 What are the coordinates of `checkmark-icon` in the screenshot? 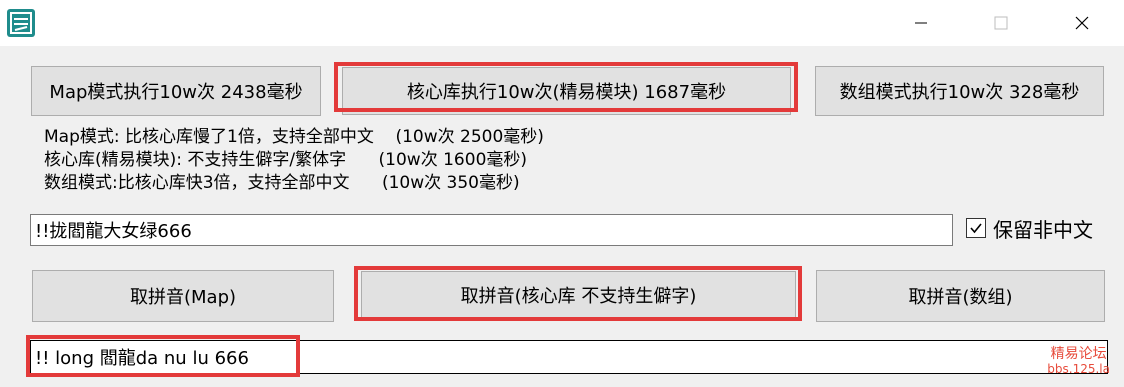 It's located at (976, 228).